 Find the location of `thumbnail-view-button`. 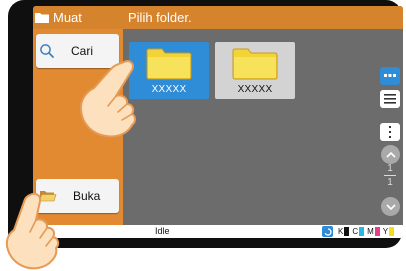

thumbnail-view-button is located at coordinates (390, 76).